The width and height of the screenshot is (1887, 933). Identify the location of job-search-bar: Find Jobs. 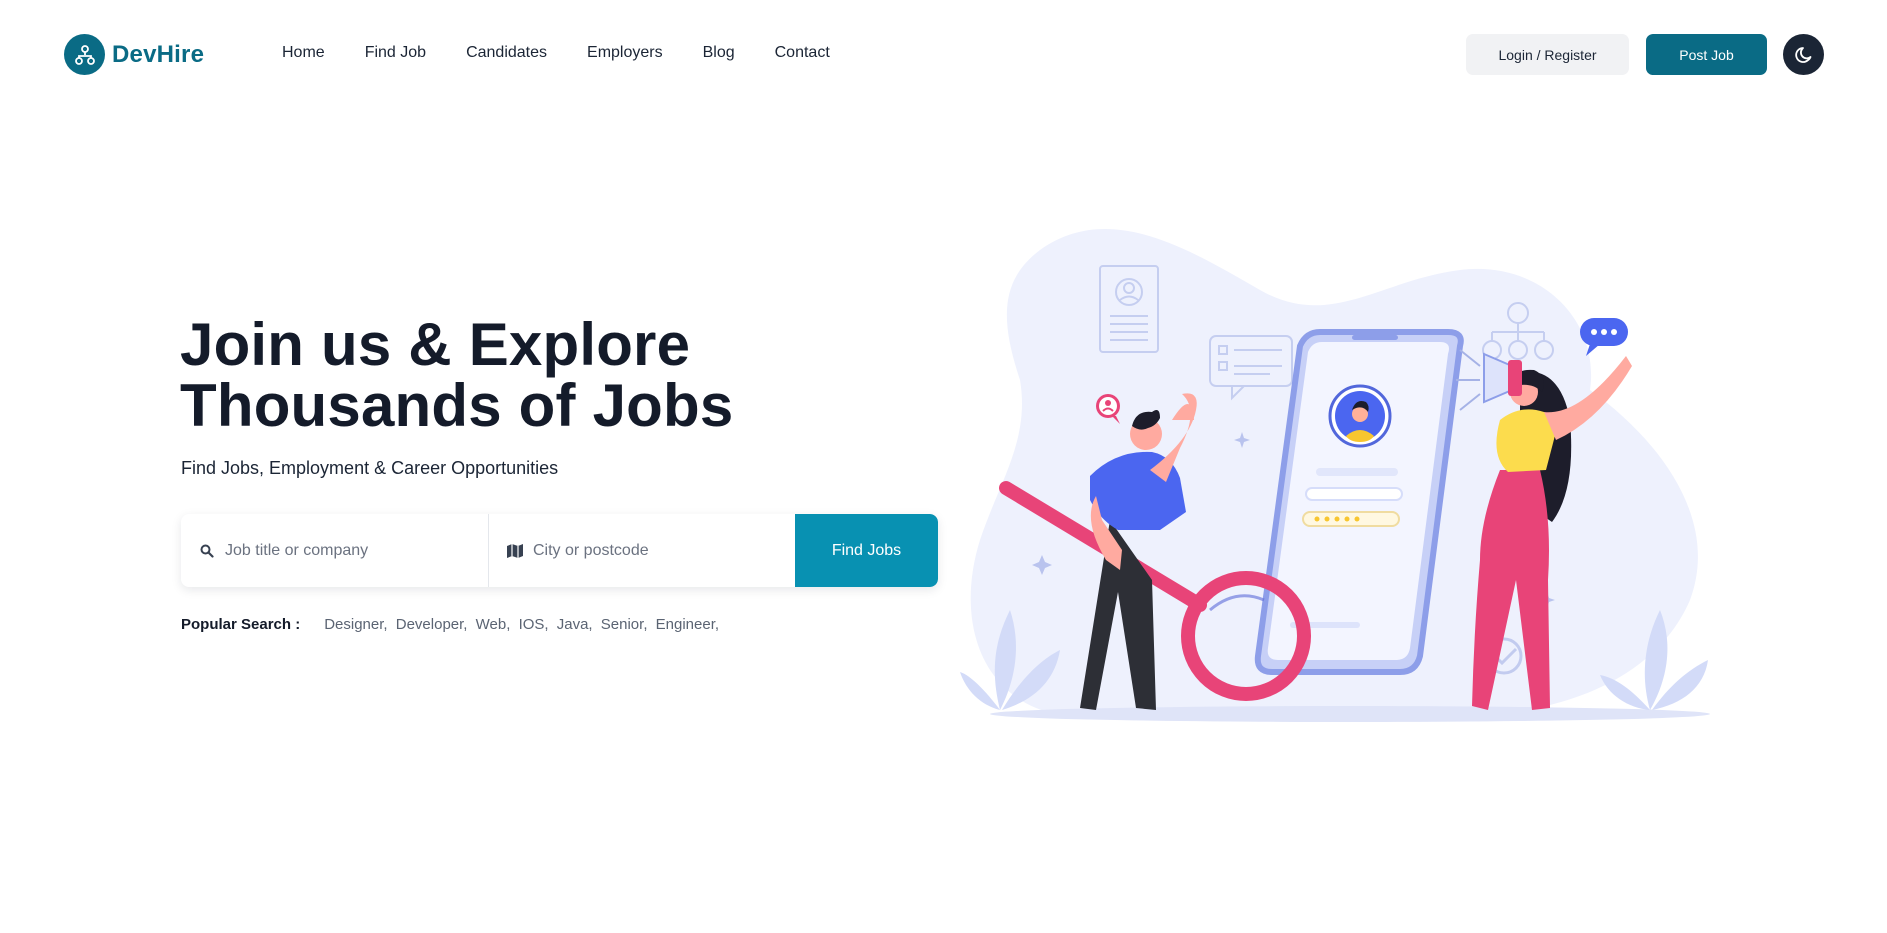
(559, 550).